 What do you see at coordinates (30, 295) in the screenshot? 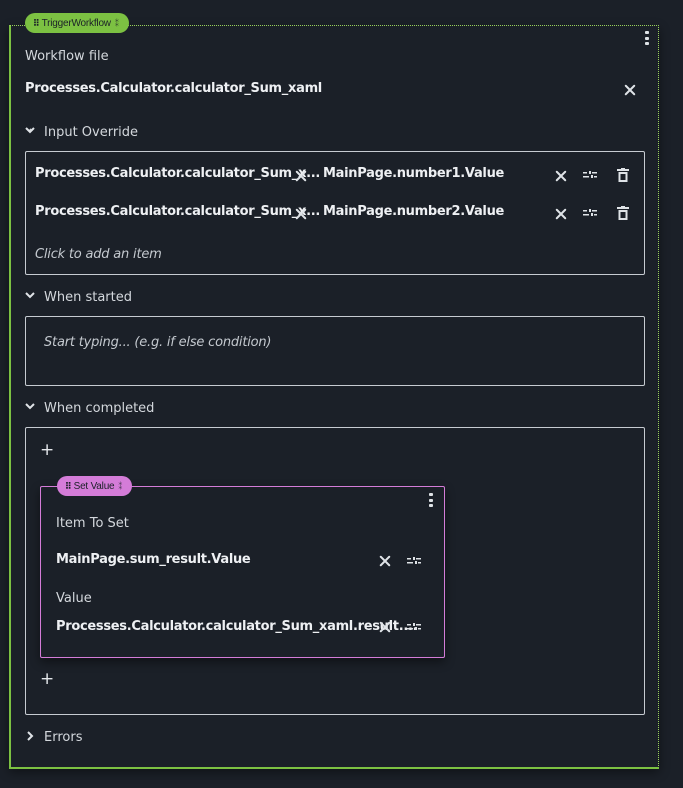
I see `when-started-chevron-icon` at bounding box center [30, 295].